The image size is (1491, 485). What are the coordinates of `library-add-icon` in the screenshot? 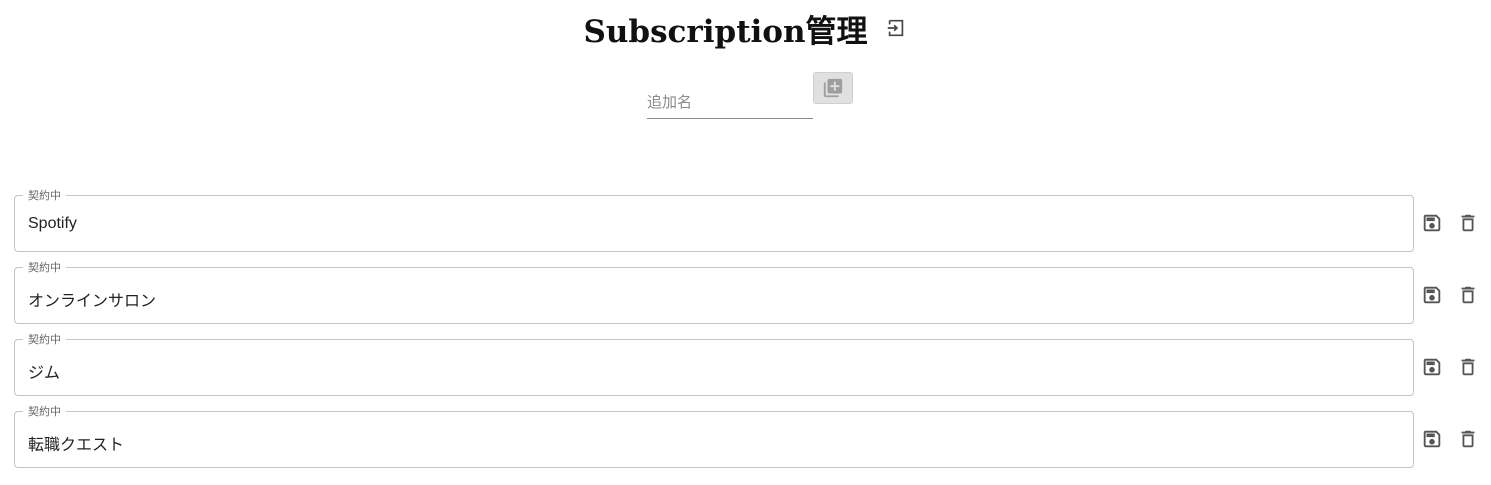 It's located at (833, 88).